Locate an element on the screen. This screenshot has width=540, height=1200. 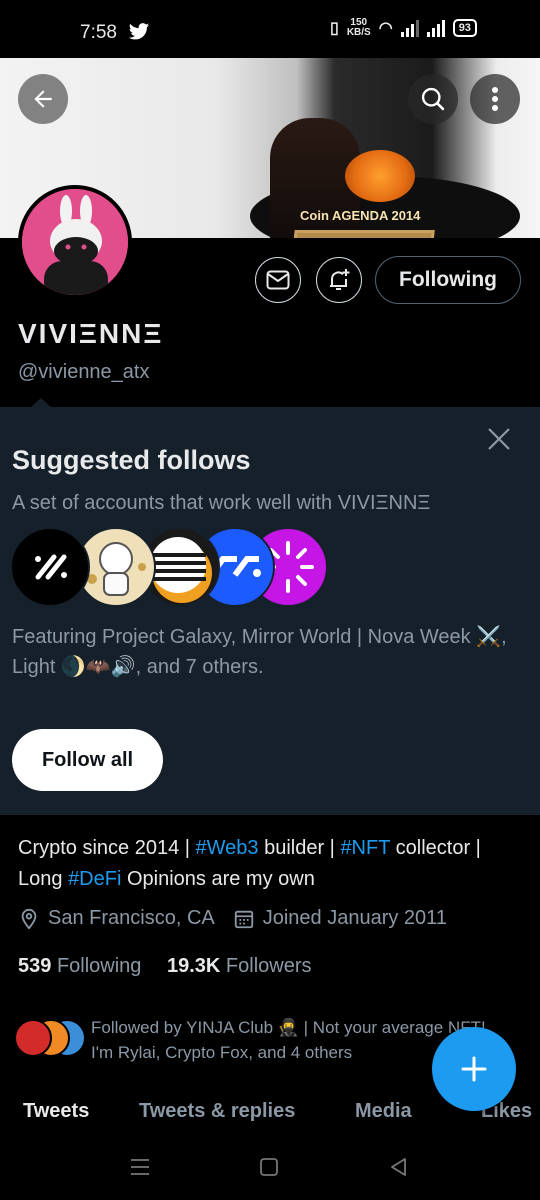
home-button is located at coordinates (269, 1167).